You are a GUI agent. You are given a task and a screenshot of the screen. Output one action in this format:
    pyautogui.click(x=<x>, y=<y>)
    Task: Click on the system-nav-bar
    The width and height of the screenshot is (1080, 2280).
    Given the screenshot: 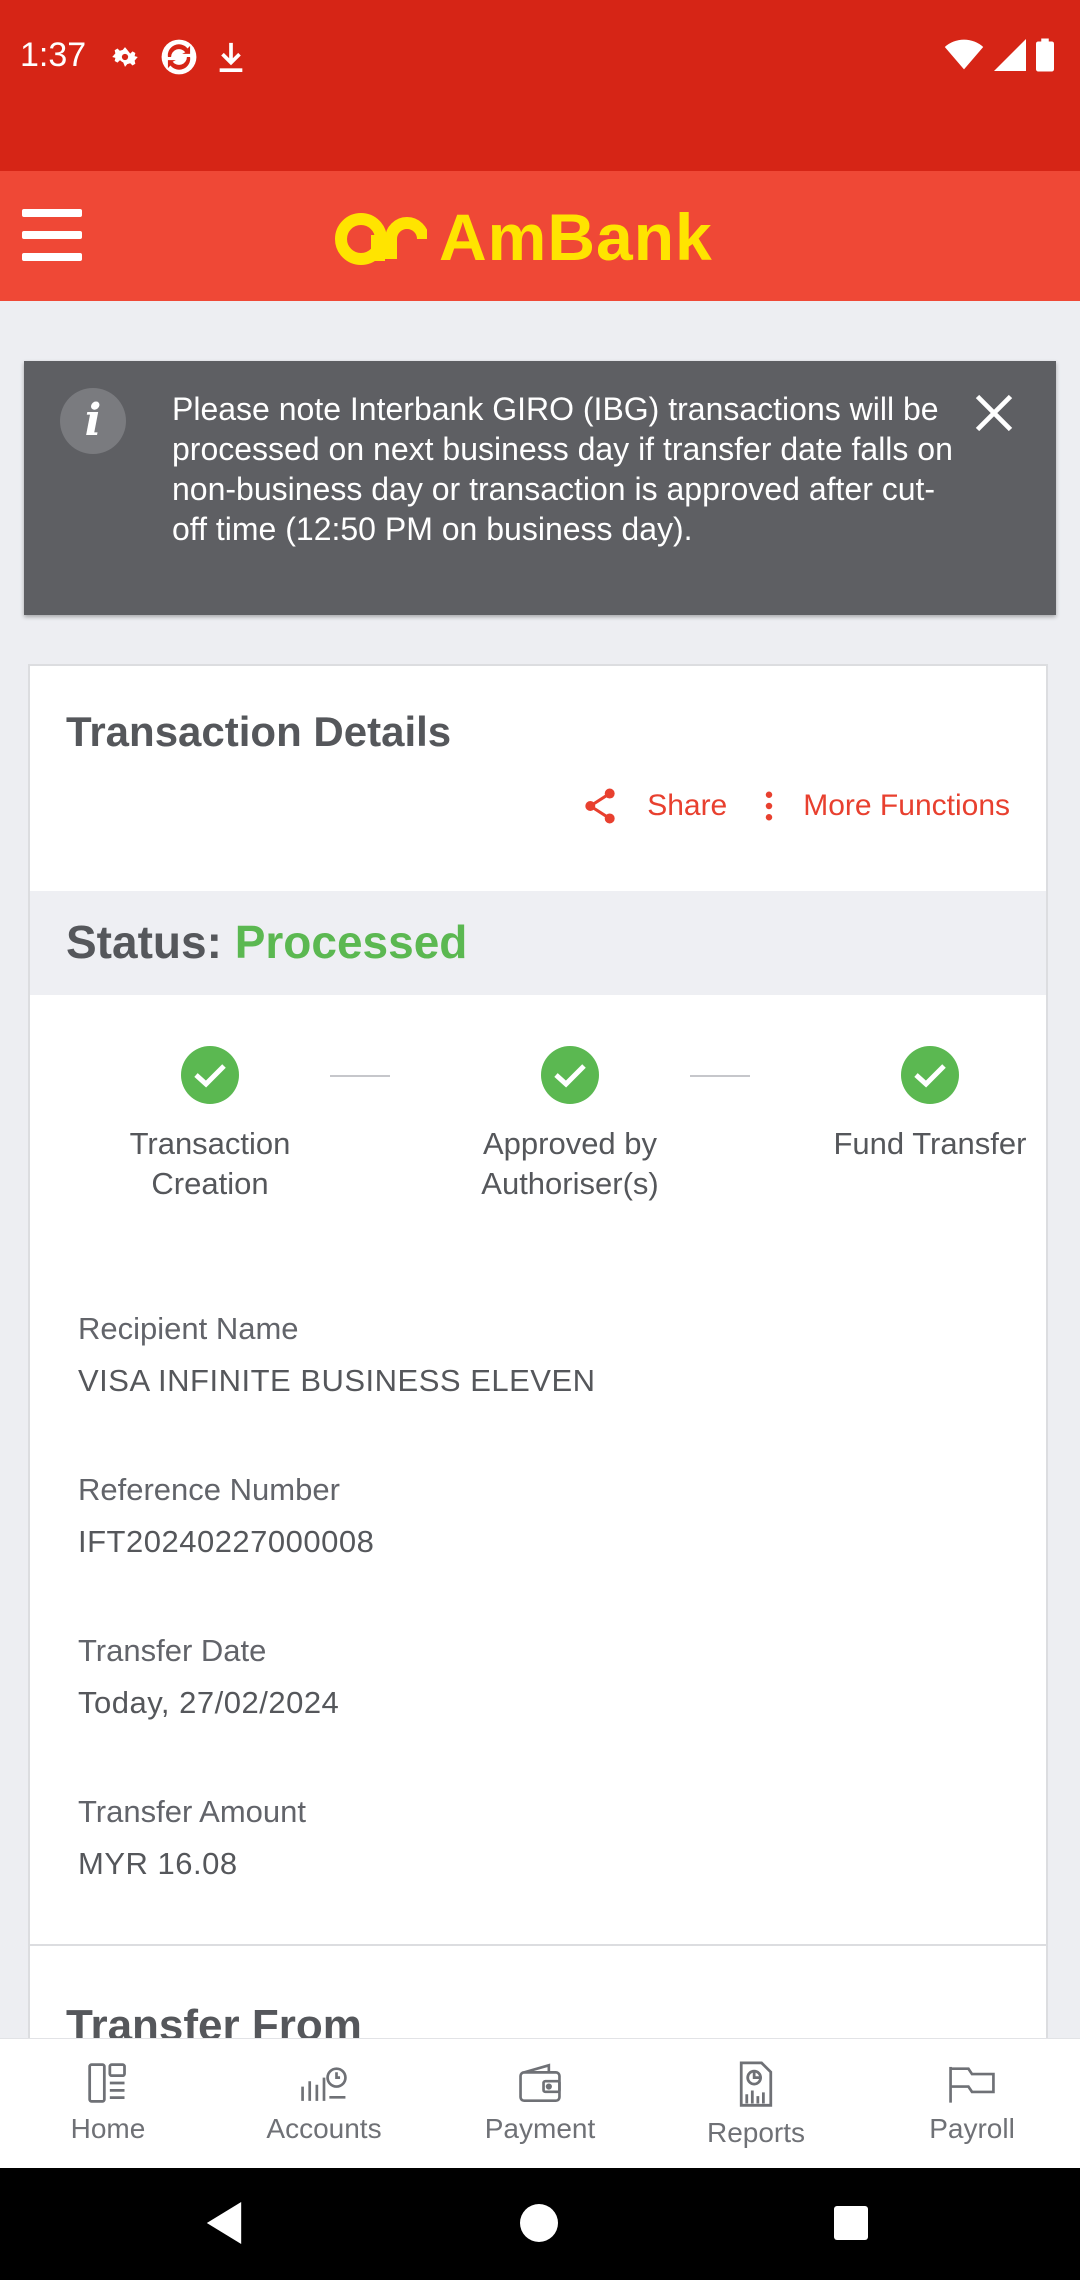 What is the action you would take?
    pyautogui.click(x=540, y=2224)
    